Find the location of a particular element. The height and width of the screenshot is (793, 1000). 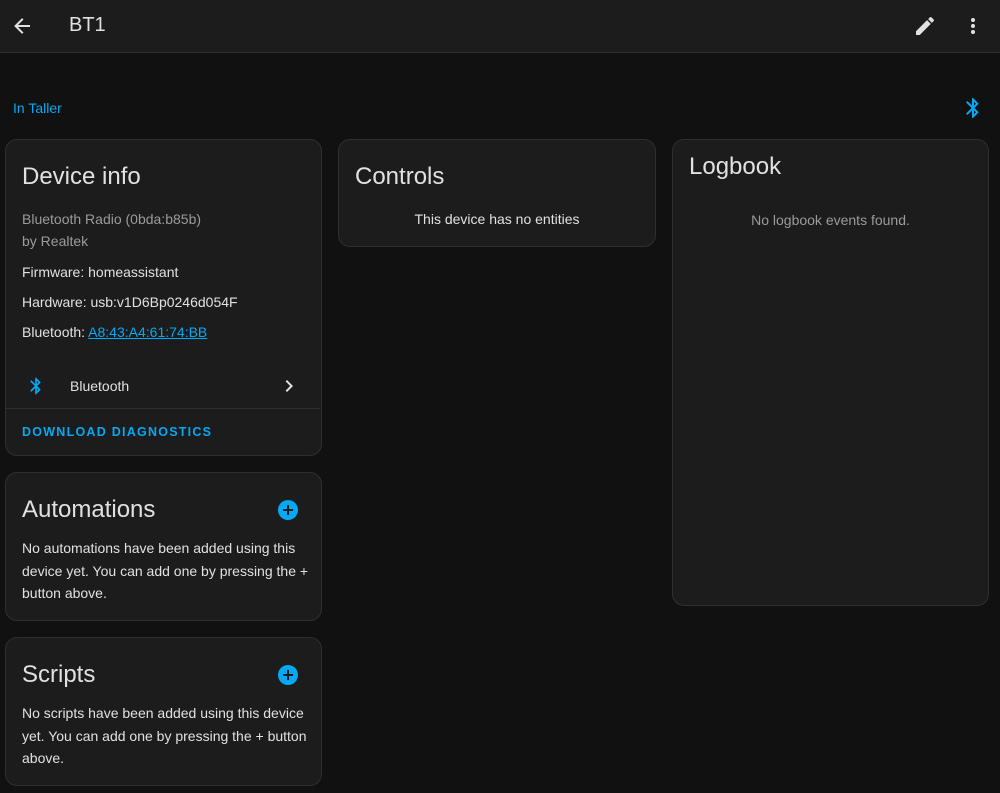

hardware-line: Hardware: usb:v1D6Bp0246d054F is located at coordinates (130, 302).